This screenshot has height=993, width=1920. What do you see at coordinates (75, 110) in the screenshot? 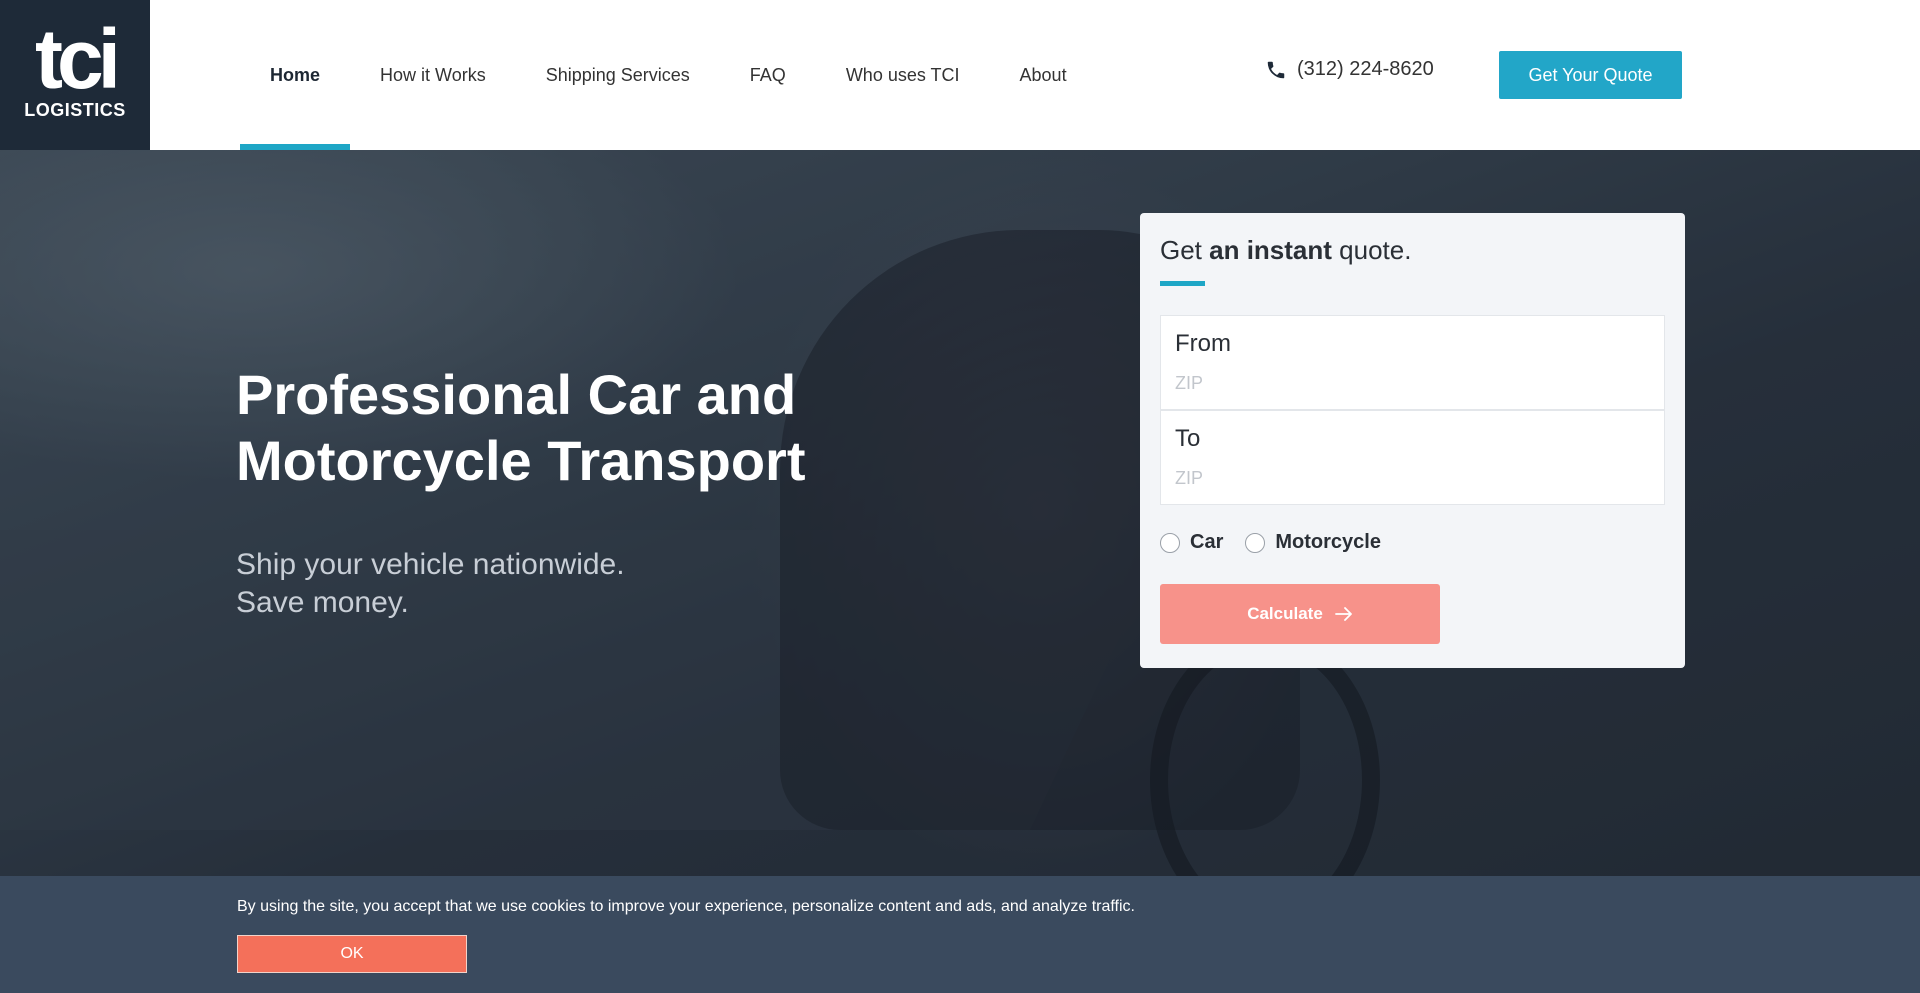
I see `logo-subtitle: LOGISTICS` at bounding box center [75, 110].